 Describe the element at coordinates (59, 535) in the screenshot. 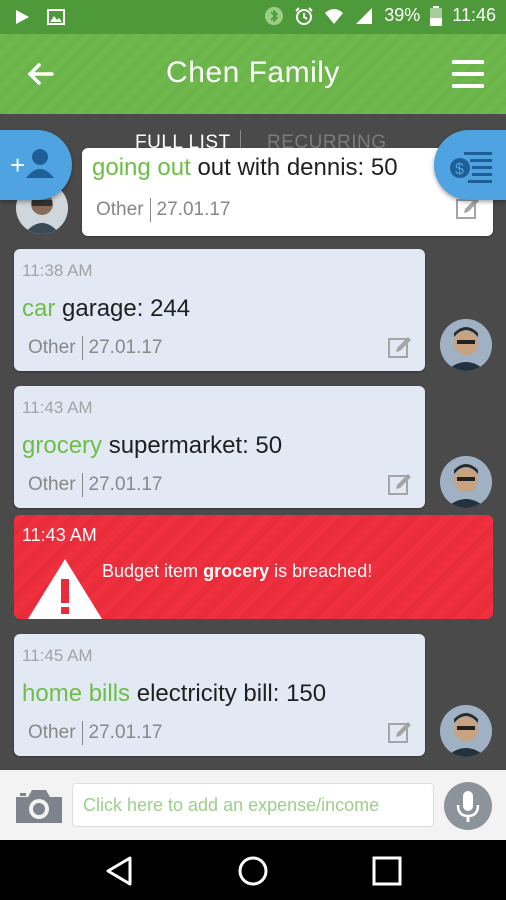

I see `alert-time: 11:43 AM` at that location.